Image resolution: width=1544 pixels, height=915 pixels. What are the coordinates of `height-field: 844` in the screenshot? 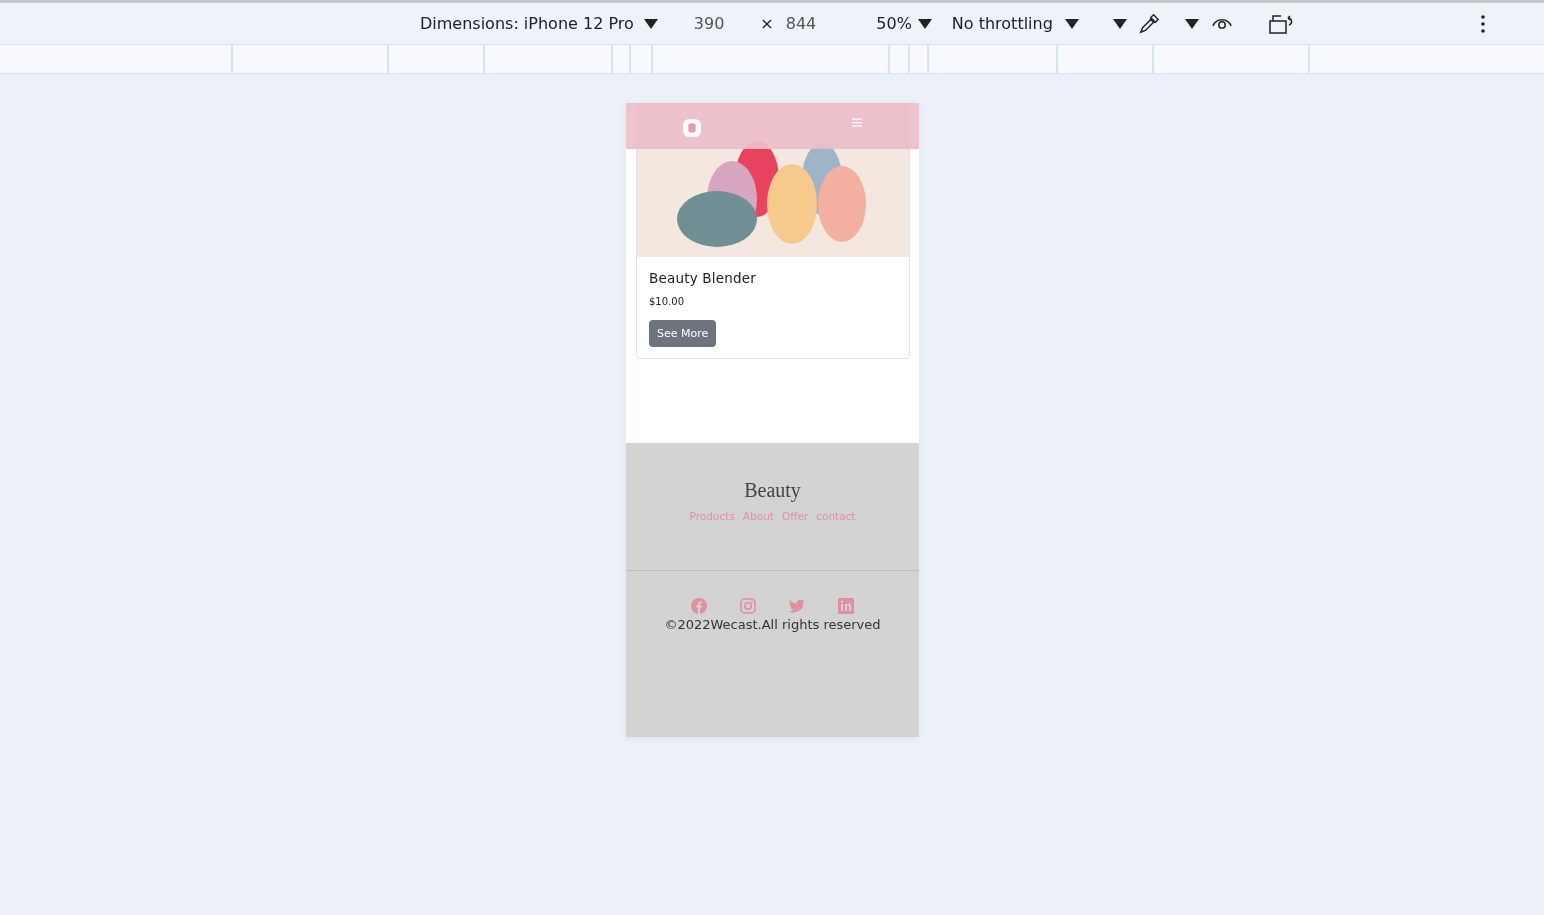 It's located at (801, 23).